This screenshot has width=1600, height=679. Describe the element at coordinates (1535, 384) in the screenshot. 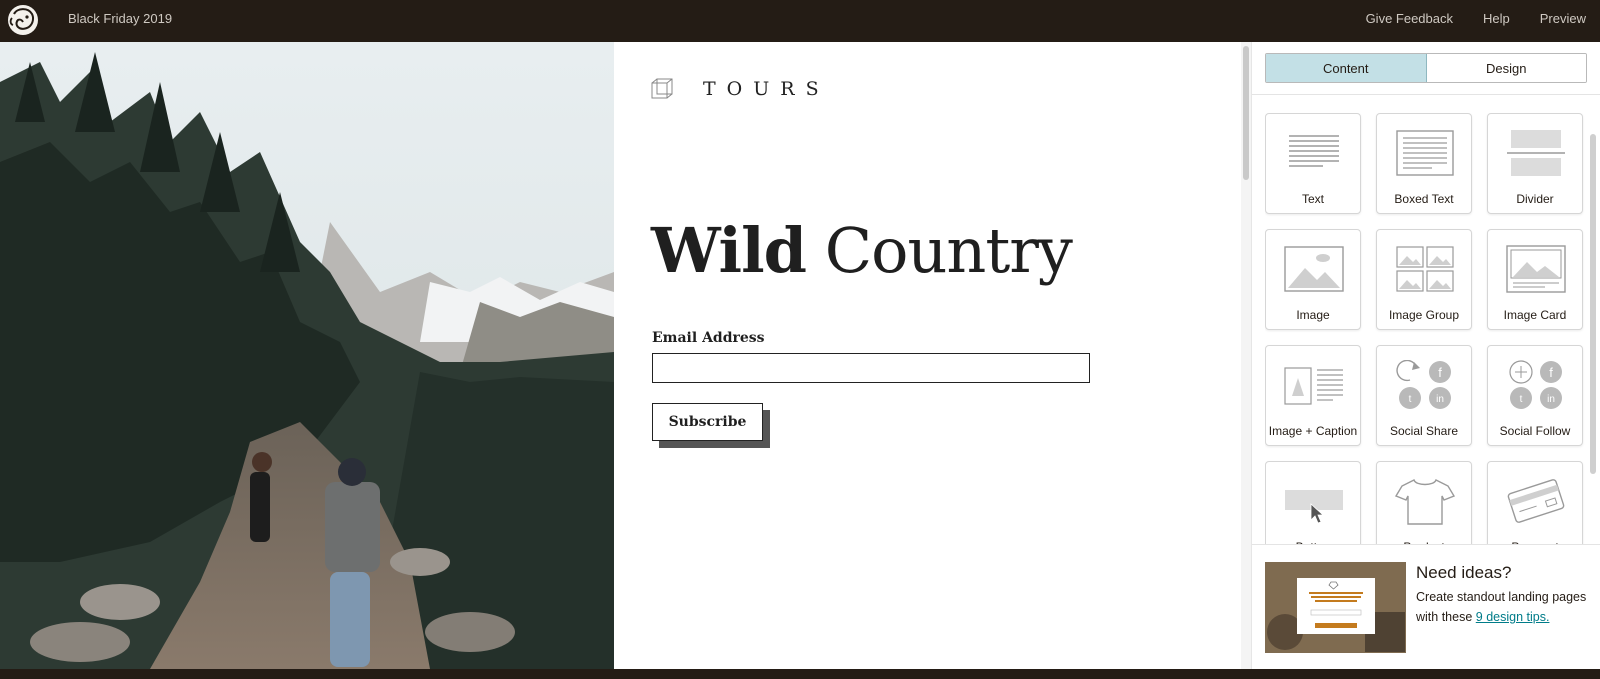

I see `social-follow-block-icon: f t in` at that location.